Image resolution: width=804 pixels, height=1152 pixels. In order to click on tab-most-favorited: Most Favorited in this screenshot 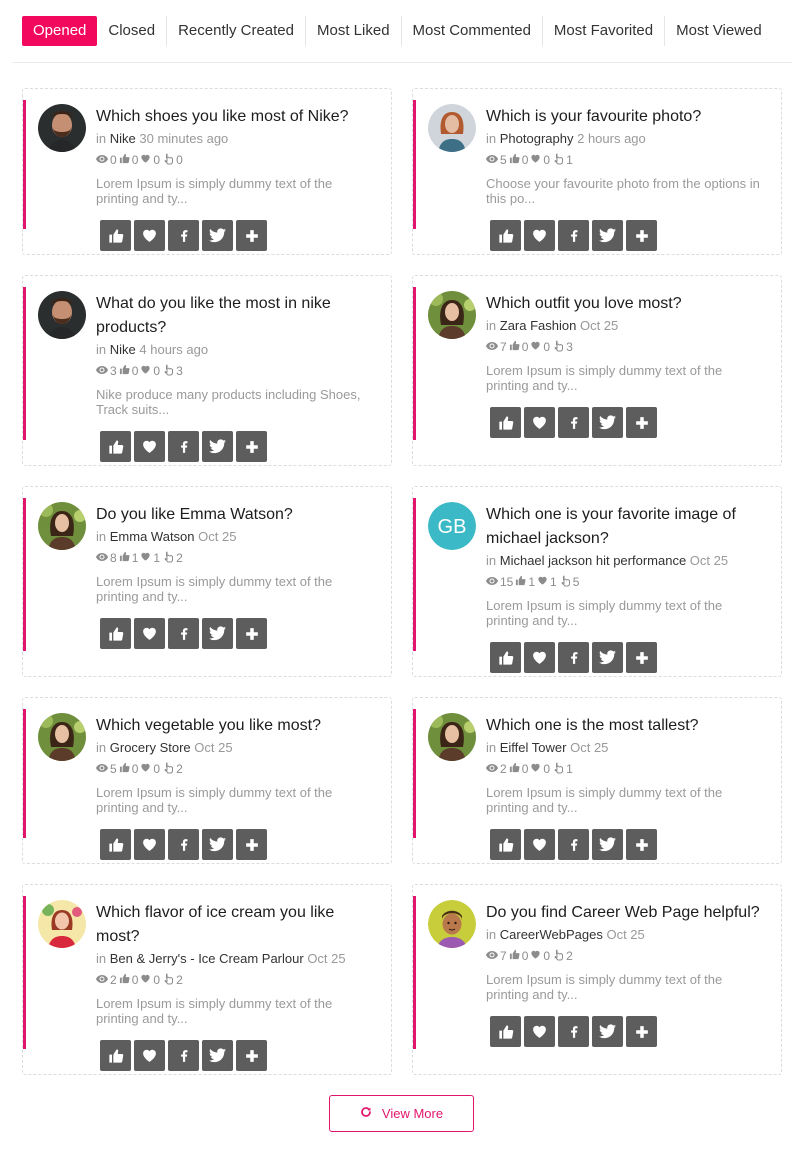, I will do `click(602, 31)`.